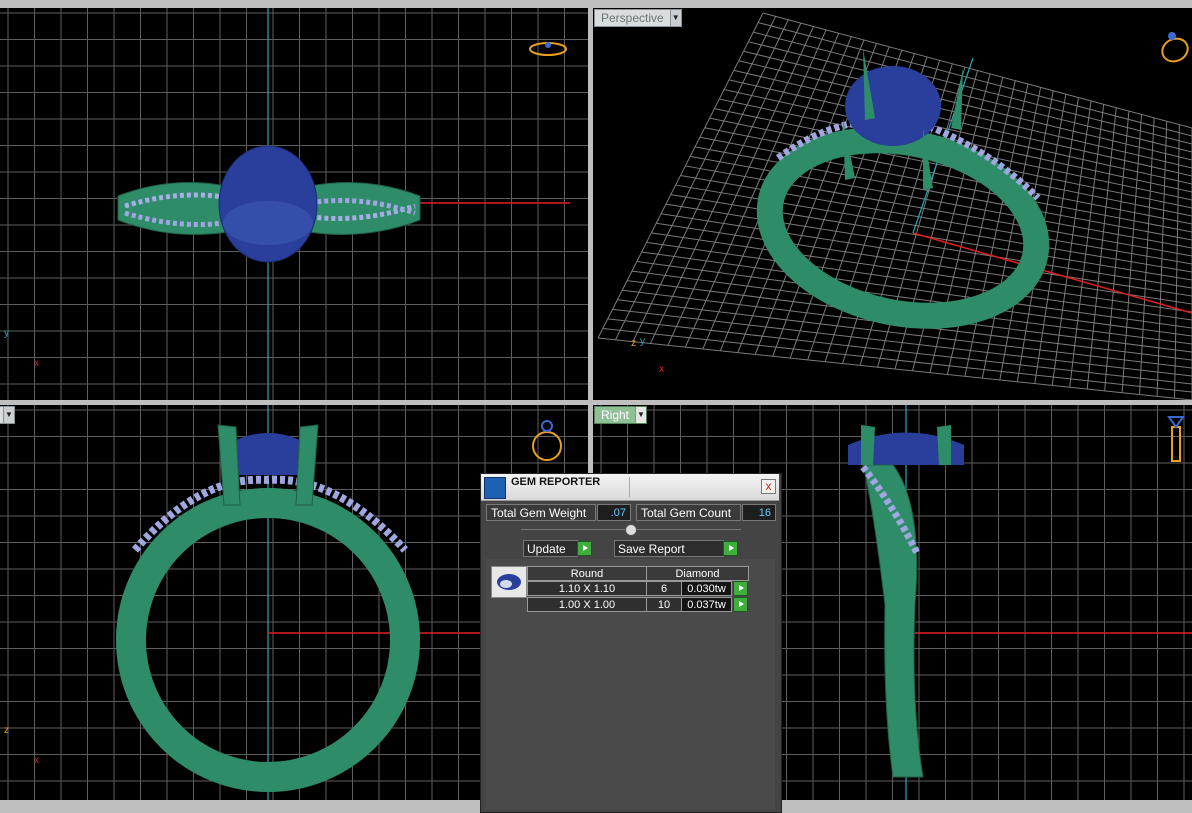 This screenshot has width=1192, height=813. I want to click on save-report-button: Save Report, so click(669, 548).